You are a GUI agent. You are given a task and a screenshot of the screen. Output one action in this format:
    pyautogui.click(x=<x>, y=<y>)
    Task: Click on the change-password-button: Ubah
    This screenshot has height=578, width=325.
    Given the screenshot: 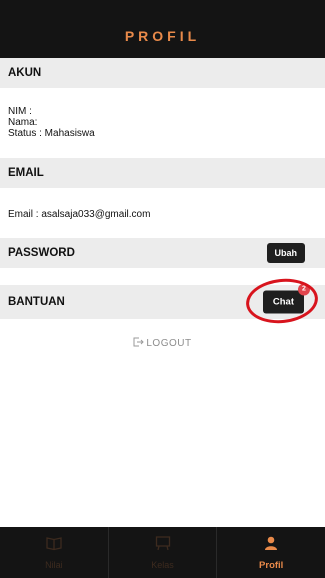 What is the action you would take?
    pyautogui.click(x=285, y=253)
    